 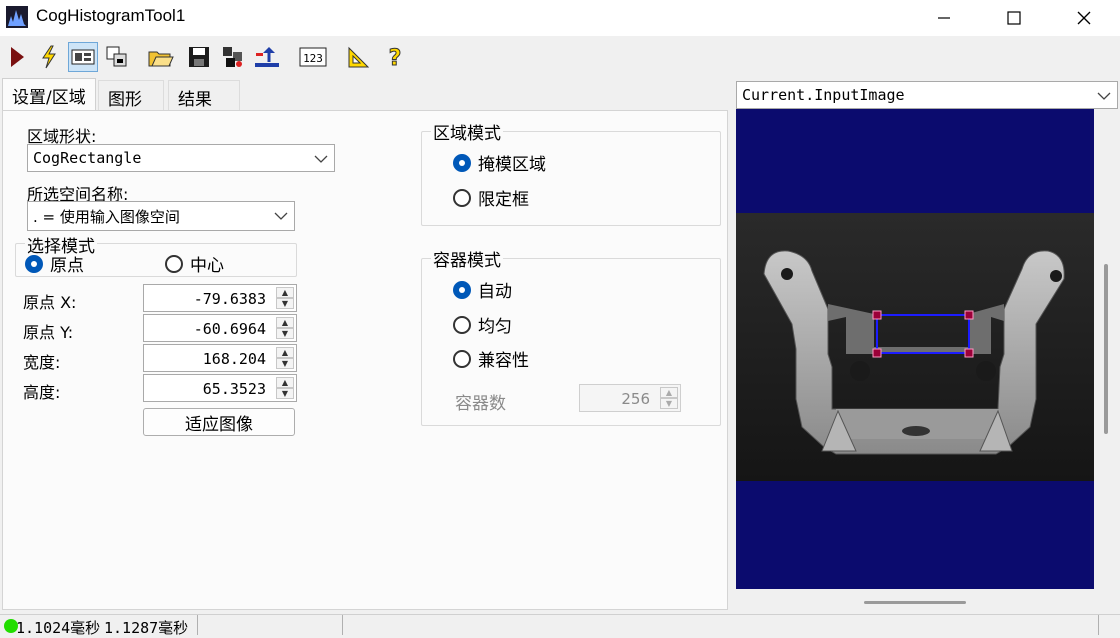 I want to click on toolbar: 123 ?, so click(x=560, y=57).